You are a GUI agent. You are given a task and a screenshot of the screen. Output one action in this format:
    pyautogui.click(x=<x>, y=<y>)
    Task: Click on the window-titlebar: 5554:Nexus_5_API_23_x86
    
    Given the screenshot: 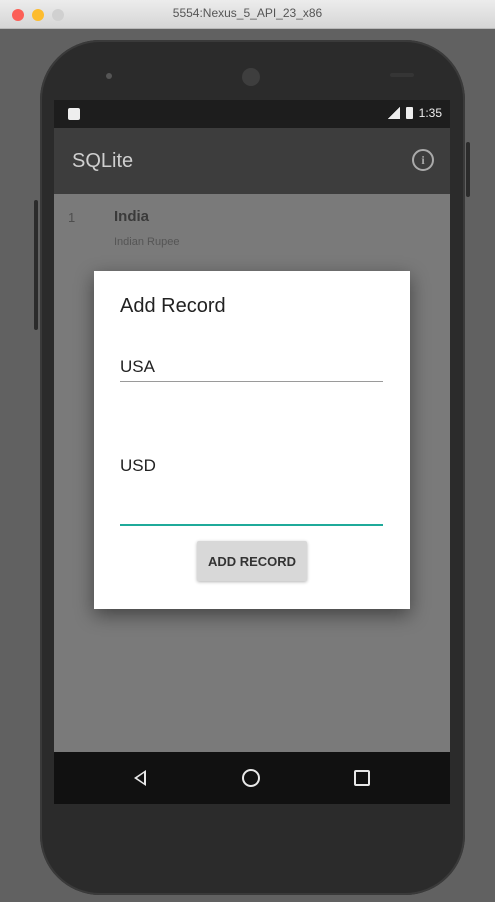 What is the action you would take?
    pyautogui.click(x=247, y=14)
    